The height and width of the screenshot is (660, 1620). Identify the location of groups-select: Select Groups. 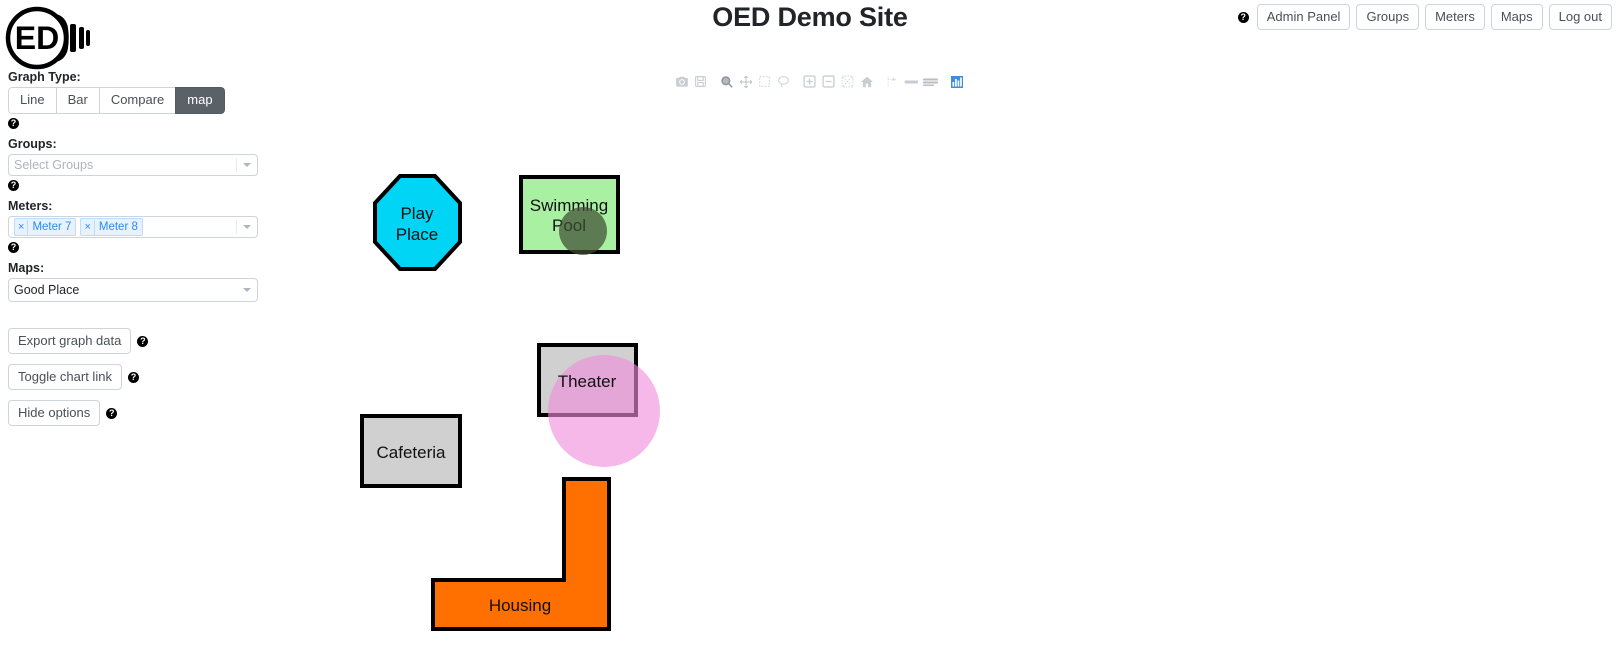
(133, 165).